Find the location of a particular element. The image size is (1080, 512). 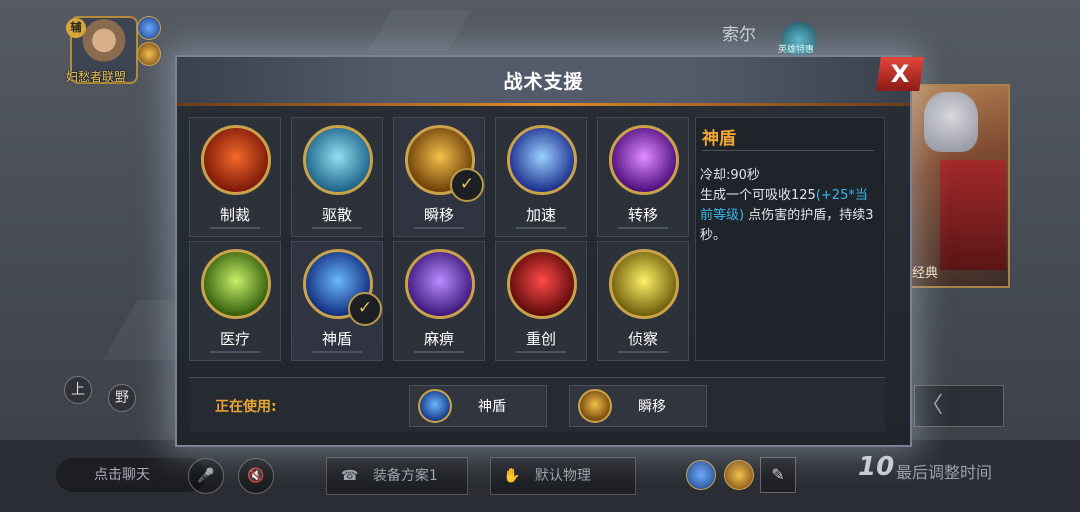

skill-cell: 驱散 is located at coordinates (337, 177).